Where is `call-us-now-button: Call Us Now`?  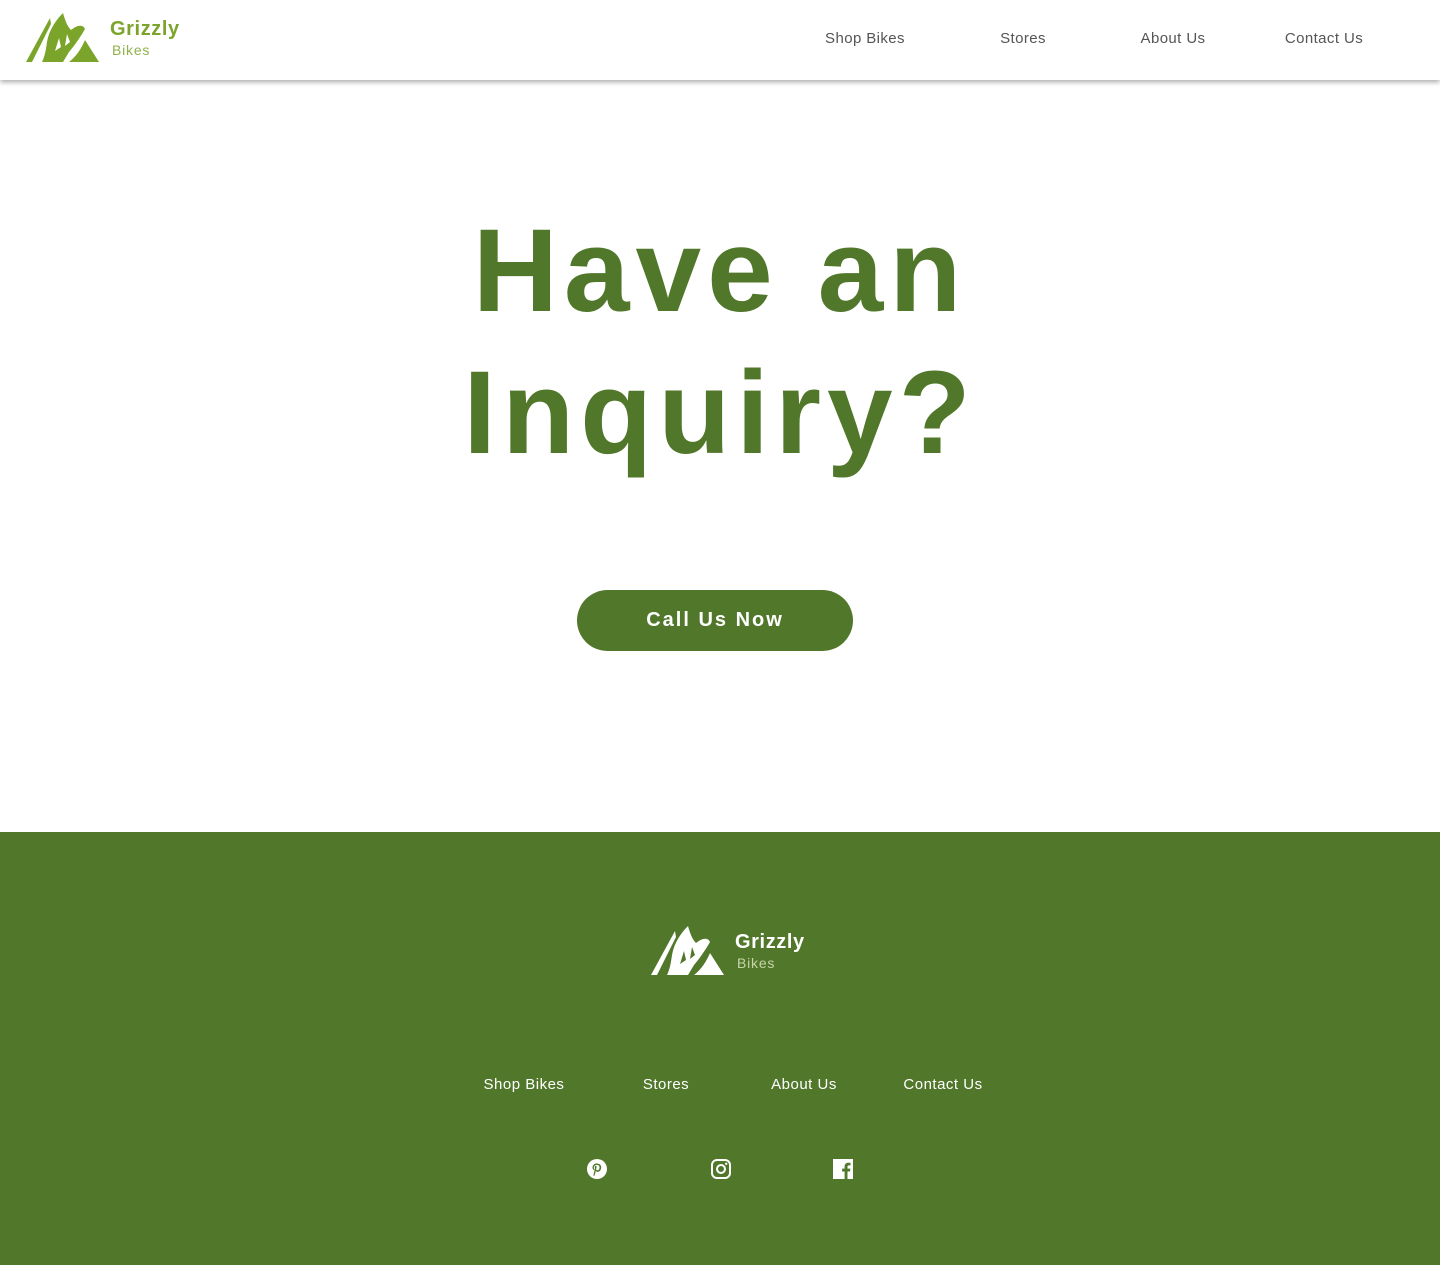
call-us-now-button: Call Us Now is located at coordinates (715, 620).